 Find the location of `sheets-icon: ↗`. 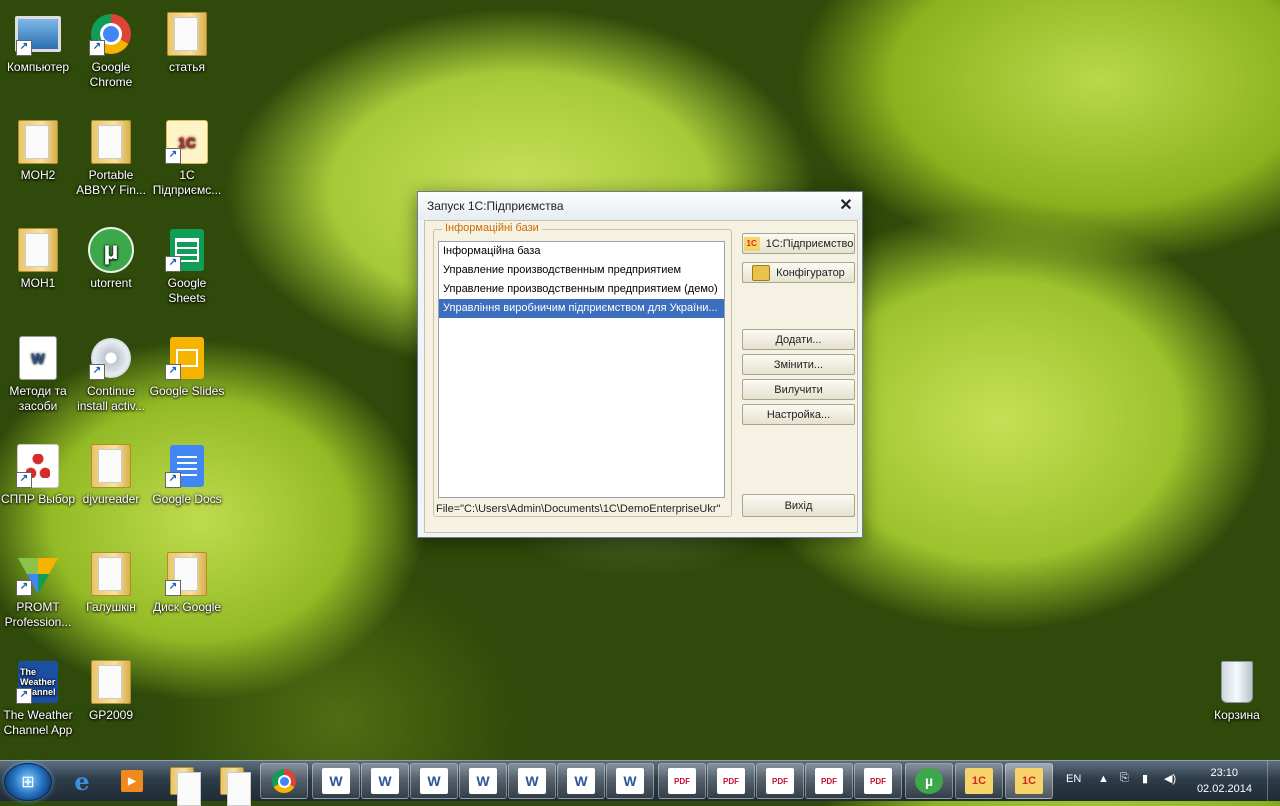

sheets-icon: ↗ is located at coordinates (187, 250).